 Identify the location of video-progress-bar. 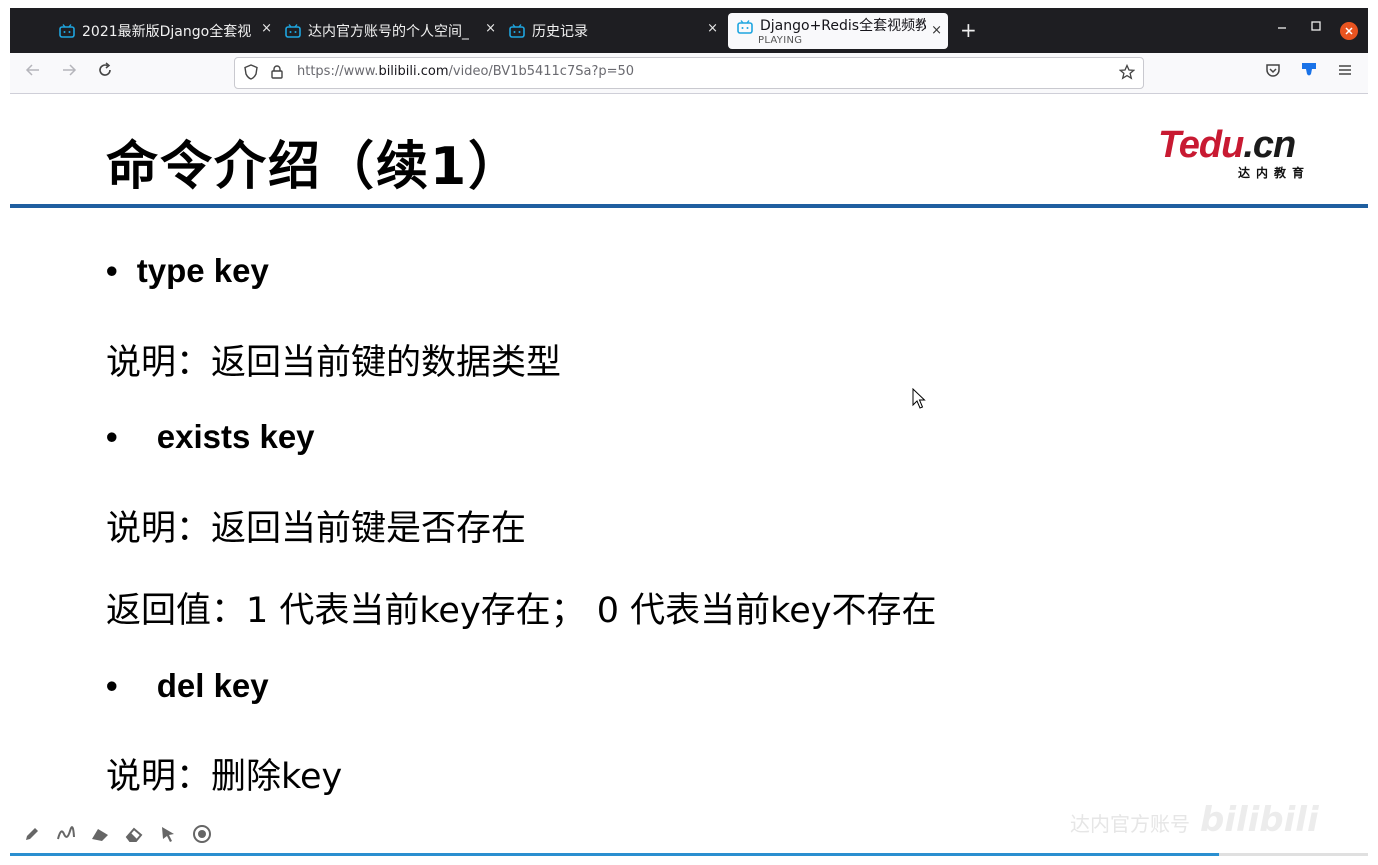
(689, 854).